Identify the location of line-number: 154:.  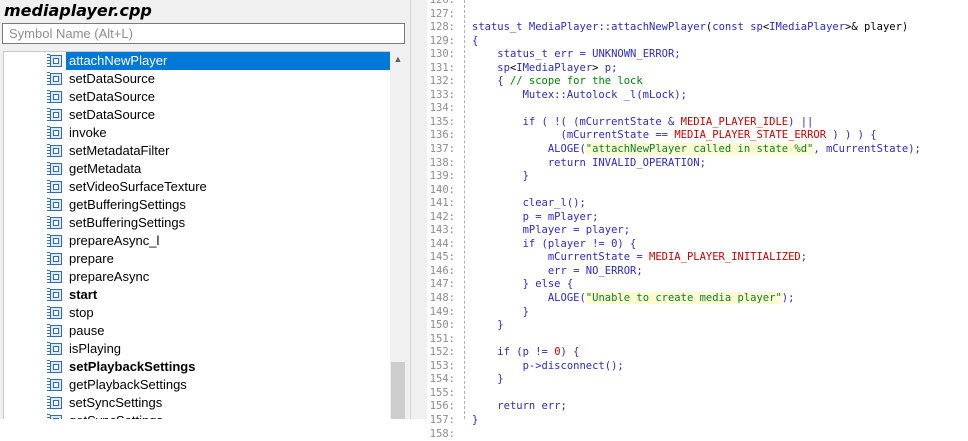
(440, 380).